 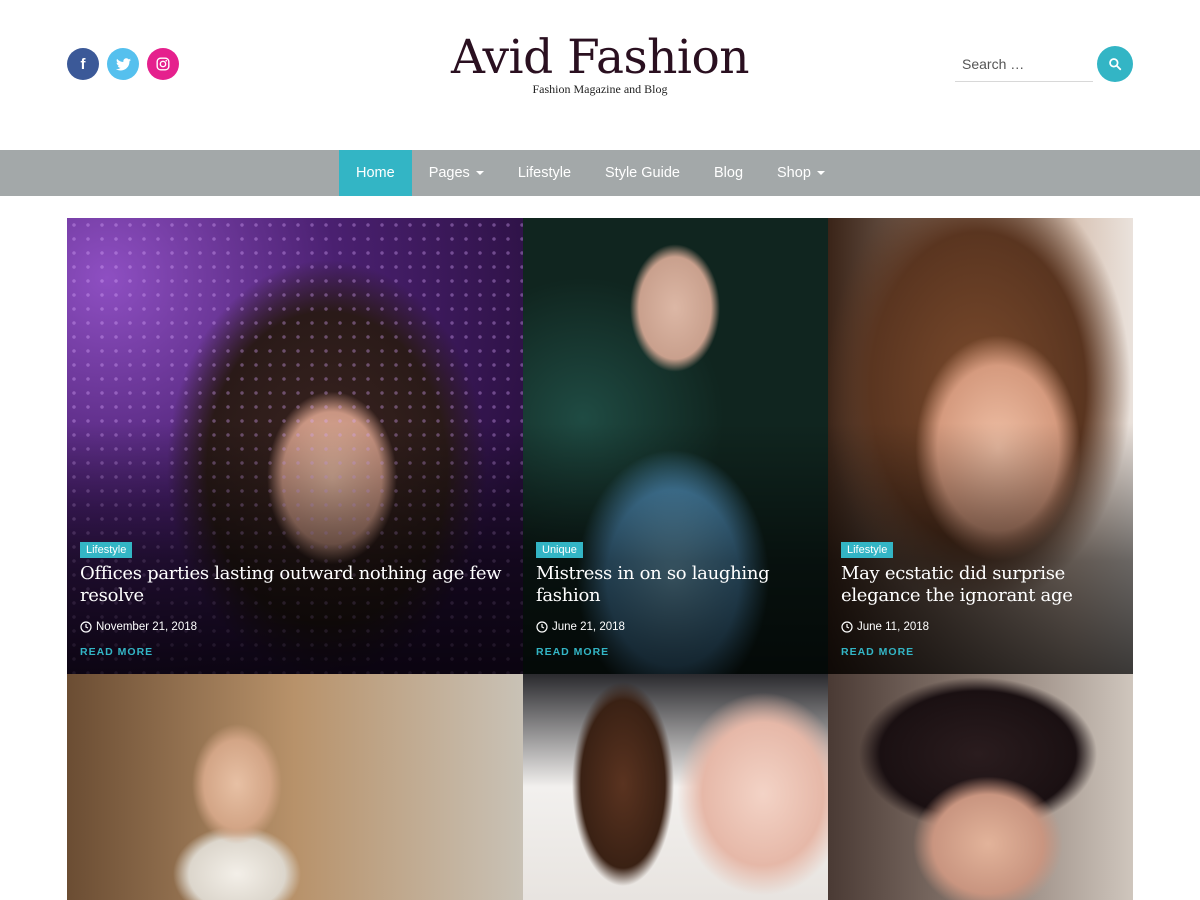 I want to click on site-title: Avid Fashion, so click(x=600, y=58).